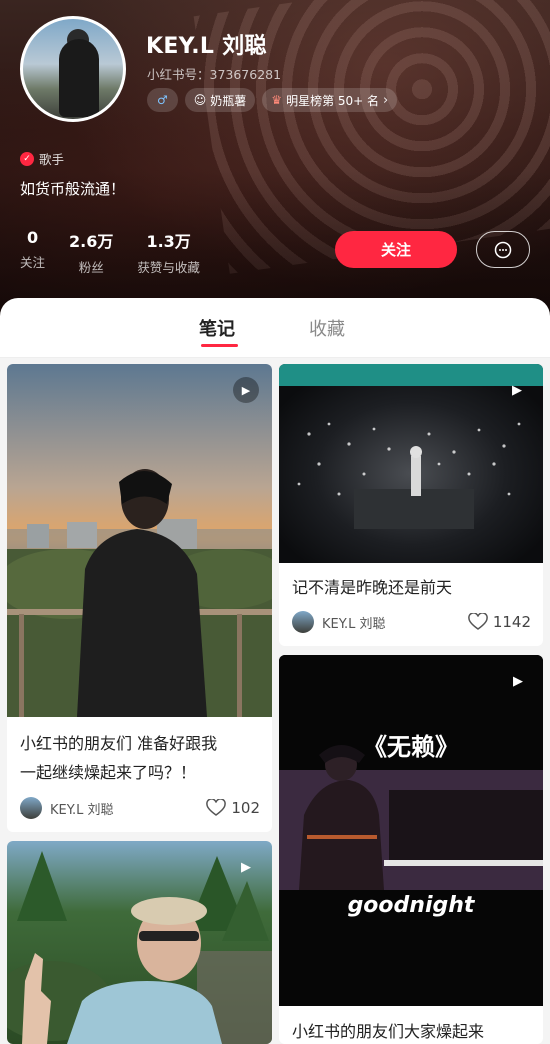 The width and height of the screenshot is (550, 1044). What do you see at coordinates (206, 46) in the screenshot?
I see `profile-name: KEY.L 刘聪` at bounding box center [206, 46].